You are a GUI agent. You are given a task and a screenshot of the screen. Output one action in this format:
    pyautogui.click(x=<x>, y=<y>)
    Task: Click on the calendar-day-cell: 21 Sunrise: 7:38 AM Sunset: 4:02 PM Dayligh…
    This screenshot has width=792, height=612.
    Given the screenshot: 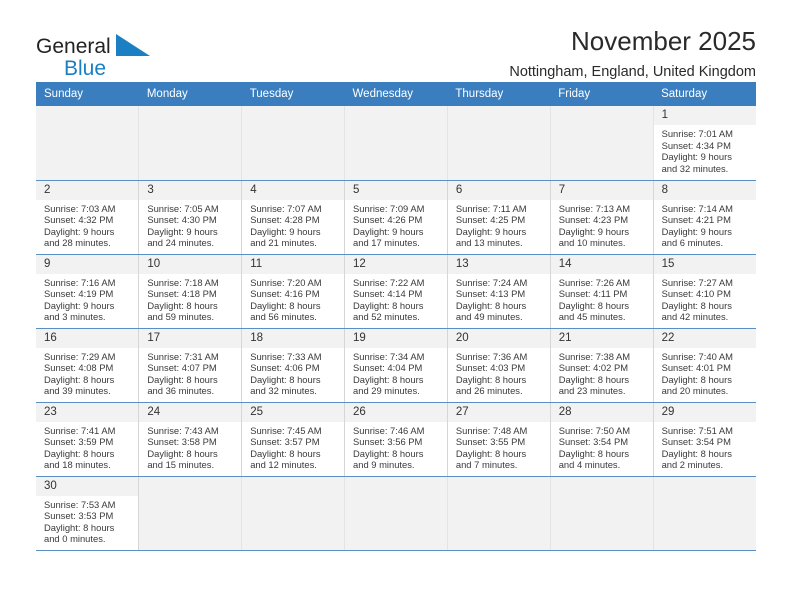 What is the action you would take?
    pyautogui.click(x=602, y=365)
    